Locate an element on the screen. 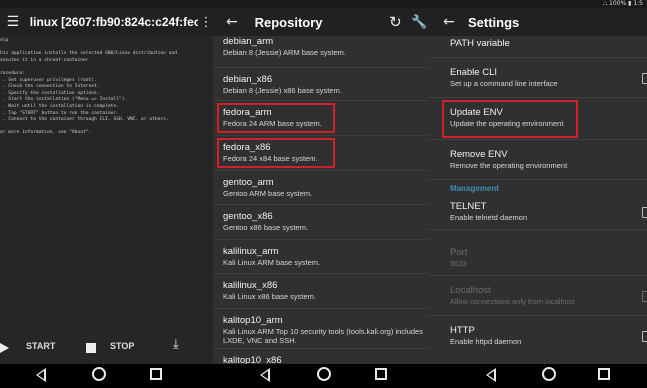 Image resolution: width=647 pixels, height=388 pixels. terminal-line: rocedure: is located at coordinates (12, 73).